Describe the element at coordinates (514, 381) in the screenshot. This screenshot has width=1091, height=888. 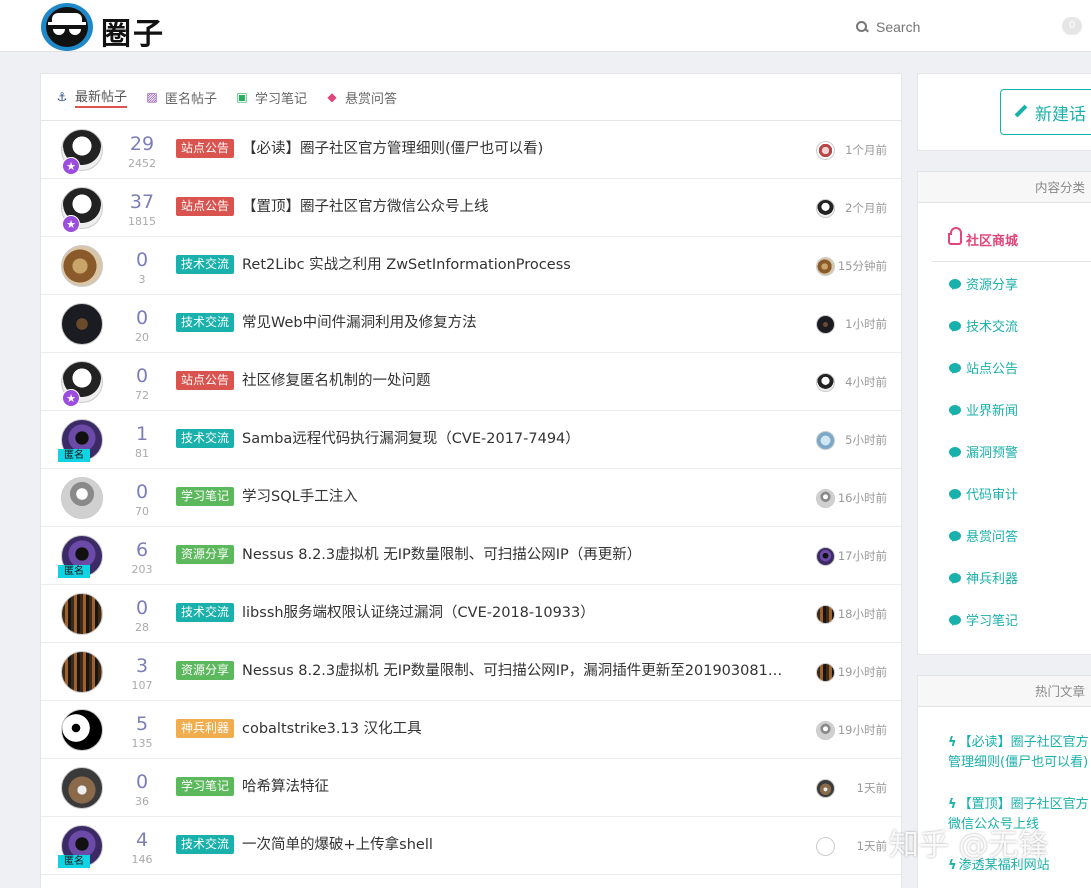
I see `post-title: 社区修复匿名机制的一处问题` at that location.